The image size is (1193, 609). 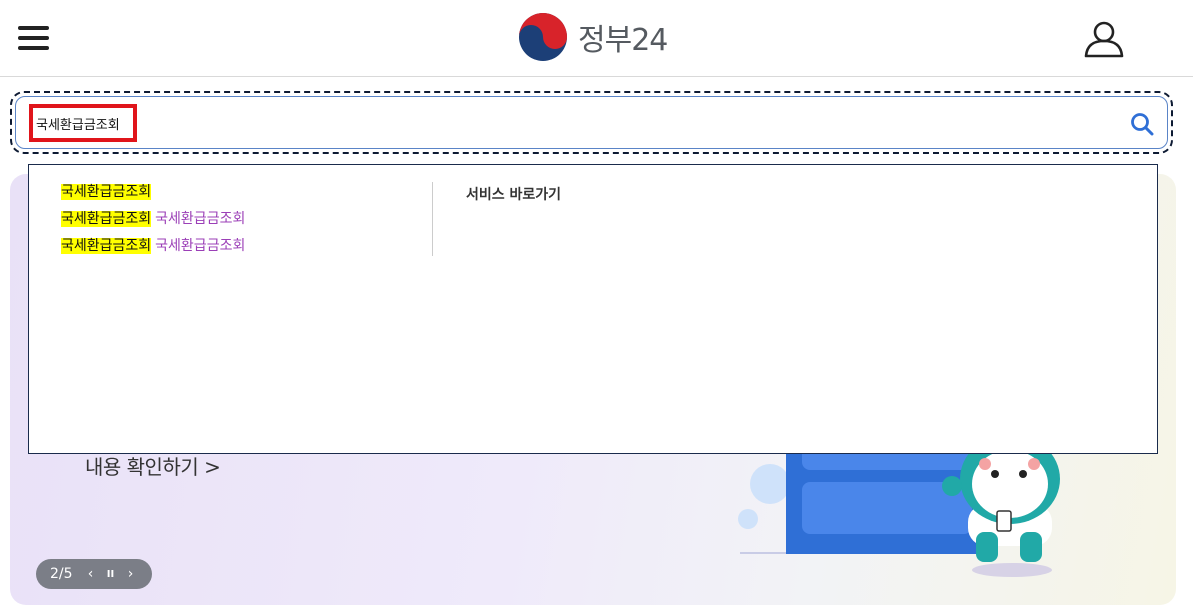 I want to click on dropdown-divider, so click(x=432, y=219).